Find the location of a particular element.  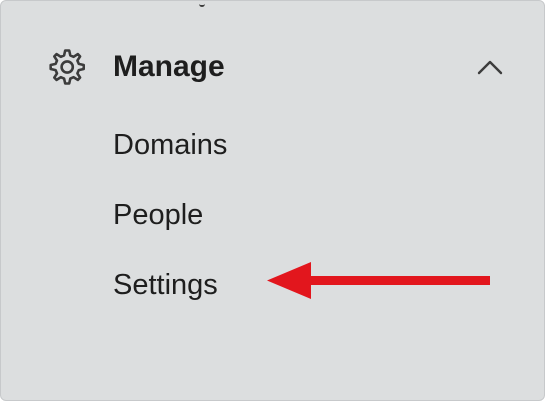

chevron-up-icon is located at coordinates (490, 67).